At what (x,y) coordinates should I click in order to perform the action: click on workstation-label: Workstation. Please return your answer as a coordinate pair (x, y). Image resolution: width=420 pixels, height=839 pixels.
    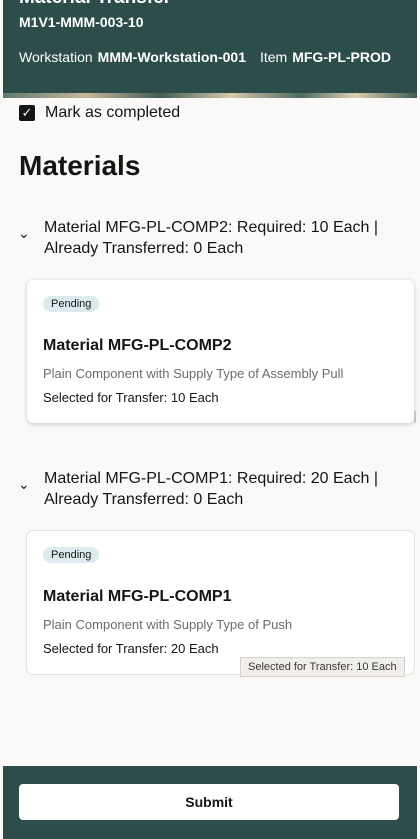
    Looking at the image, I should click on (56, 57).